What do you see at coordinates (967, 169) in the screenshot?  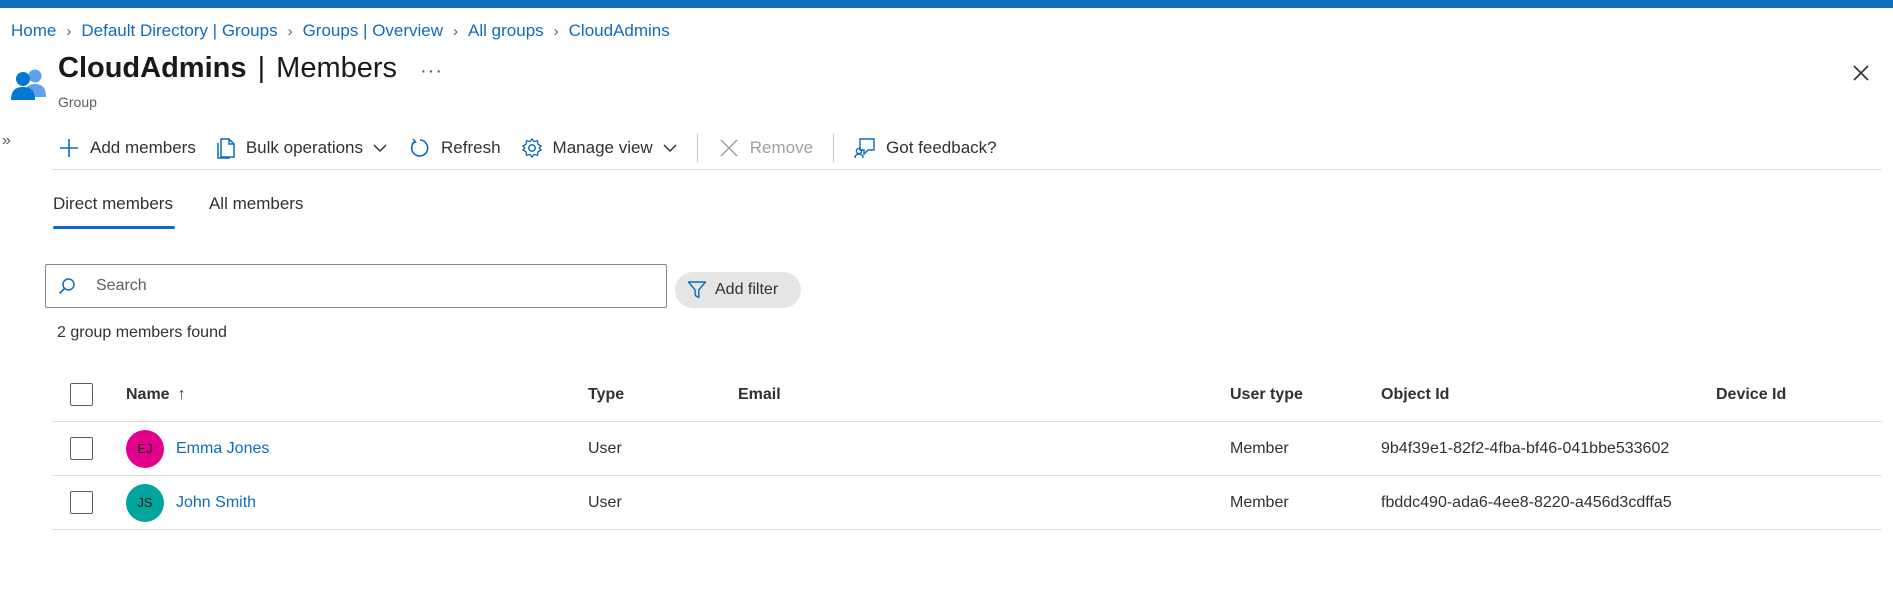 I see `toolbar-divider-line` at bounding box center [967, 169].